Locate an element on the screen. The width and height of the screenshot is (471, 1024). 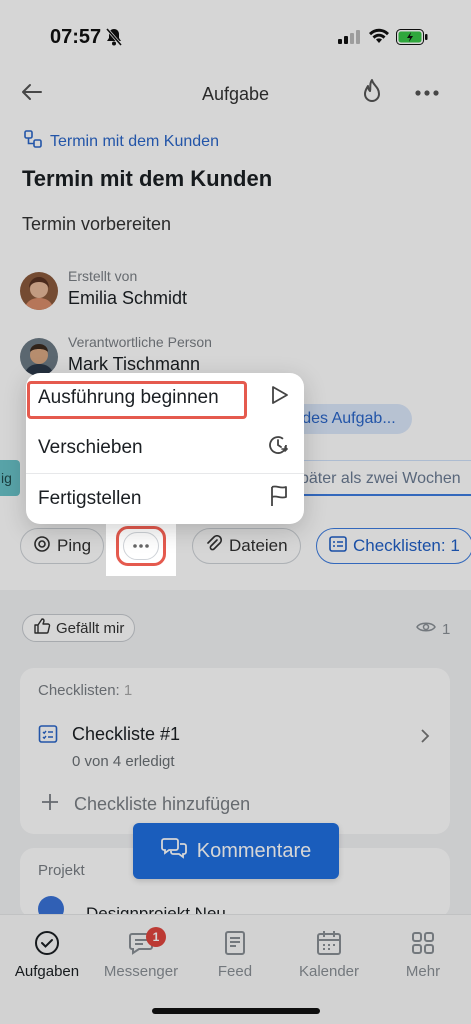
more-actions-chip is located at coordinates (141, 546).